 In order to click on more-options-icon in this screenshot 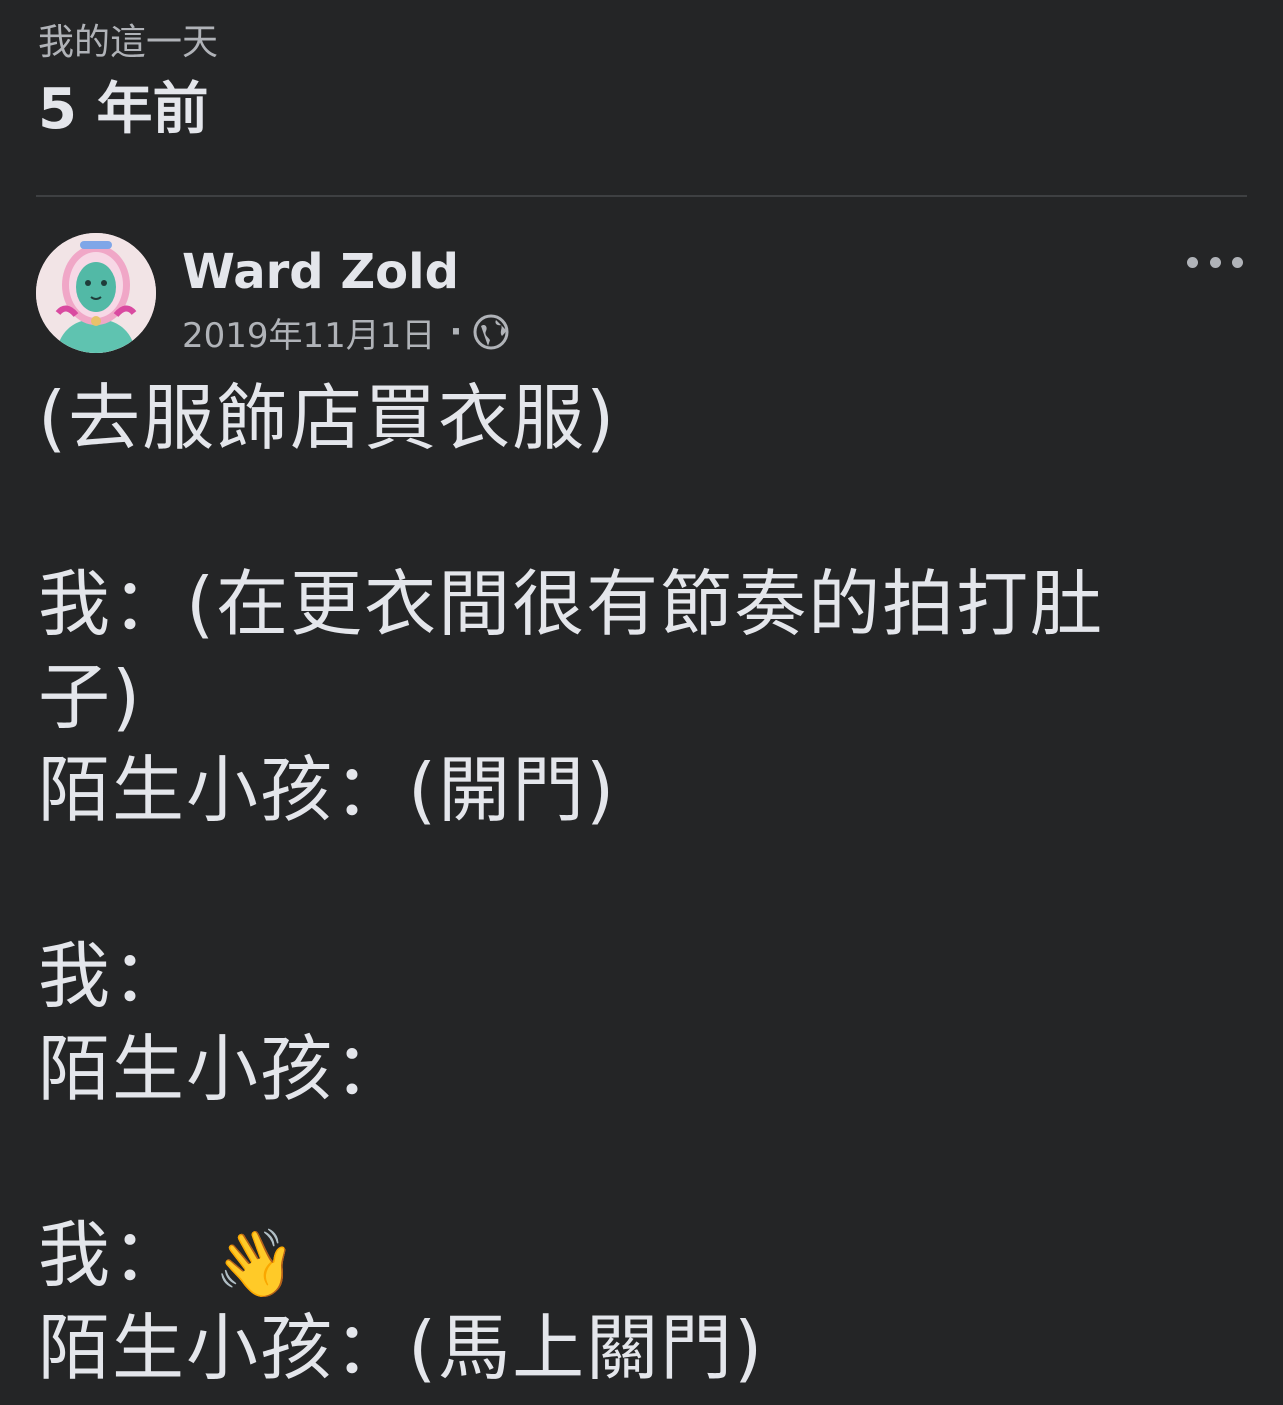, I will do `click(1215, 262)`.